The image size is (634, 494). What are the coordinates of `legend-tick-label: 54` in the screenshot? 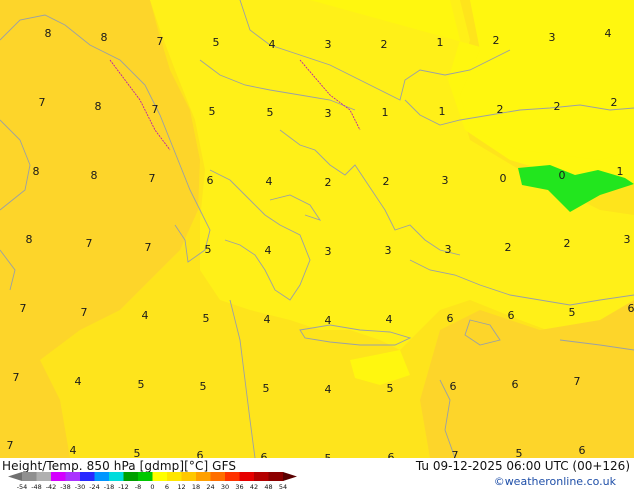 It's located at (283, 486).